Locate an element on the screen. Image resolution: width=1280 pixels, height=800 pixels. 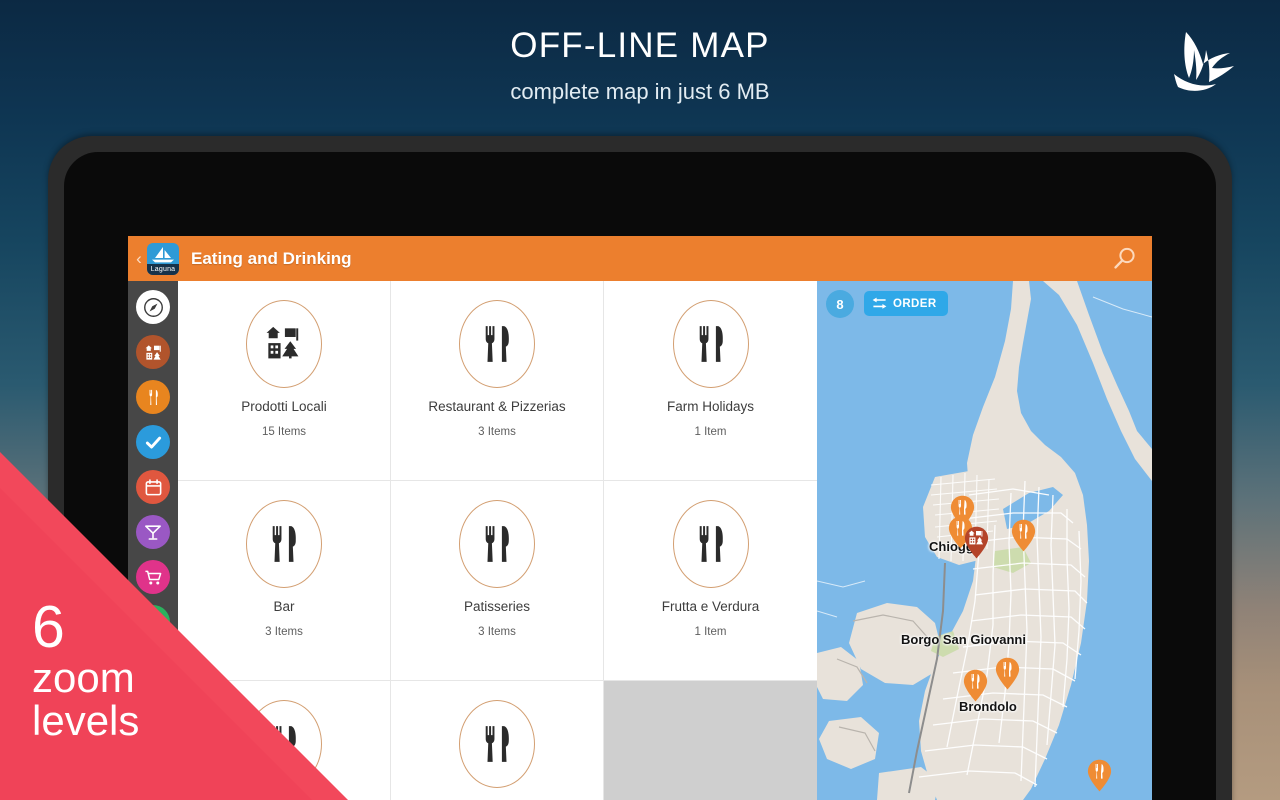
rail-item-villages is located at coordinates (153, 352).